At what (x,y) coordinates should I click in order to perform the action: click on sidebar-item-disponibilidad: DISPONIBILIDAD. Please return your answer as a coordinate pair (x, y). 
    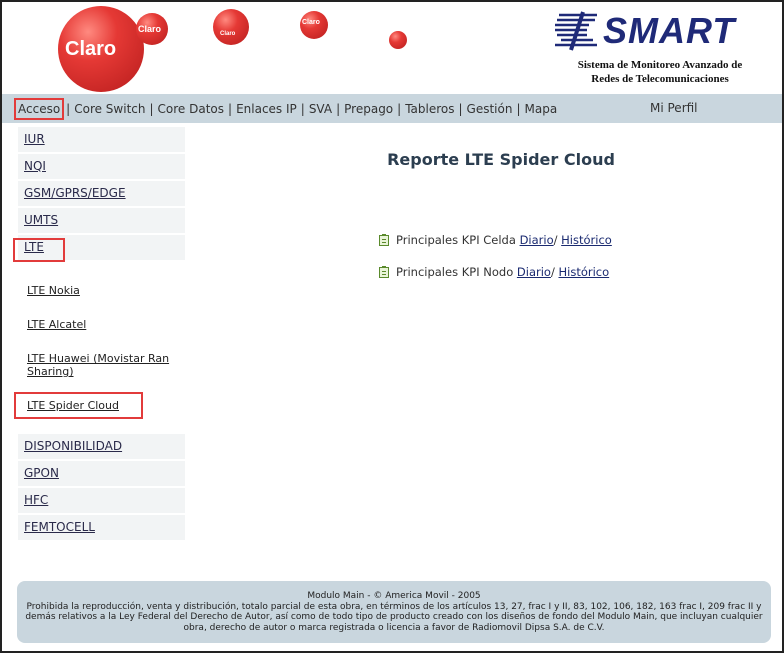
    Looking at the image, I should click on (101, 446).